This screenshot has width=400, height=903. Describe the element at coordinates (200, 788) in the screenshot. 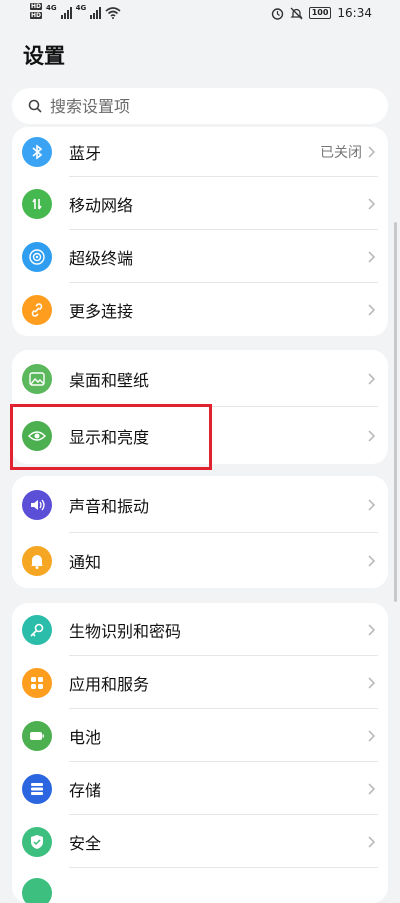

I see `settings-item-storage: 存储` at that location.